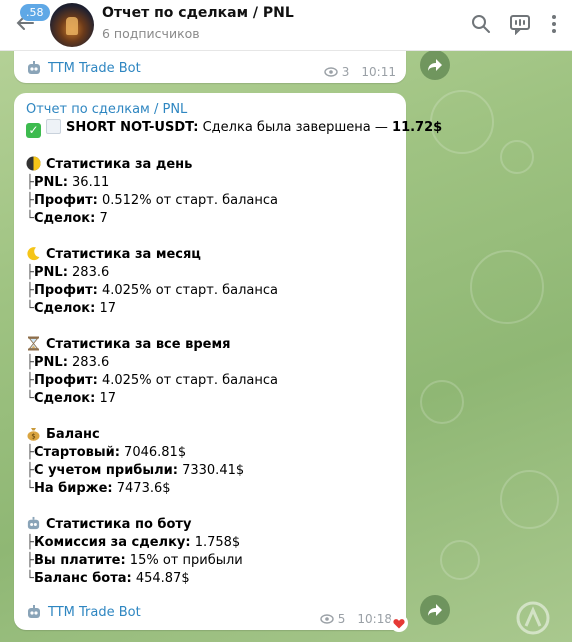  I want to click on section-title: Статистика по боту, so click(119, 524).